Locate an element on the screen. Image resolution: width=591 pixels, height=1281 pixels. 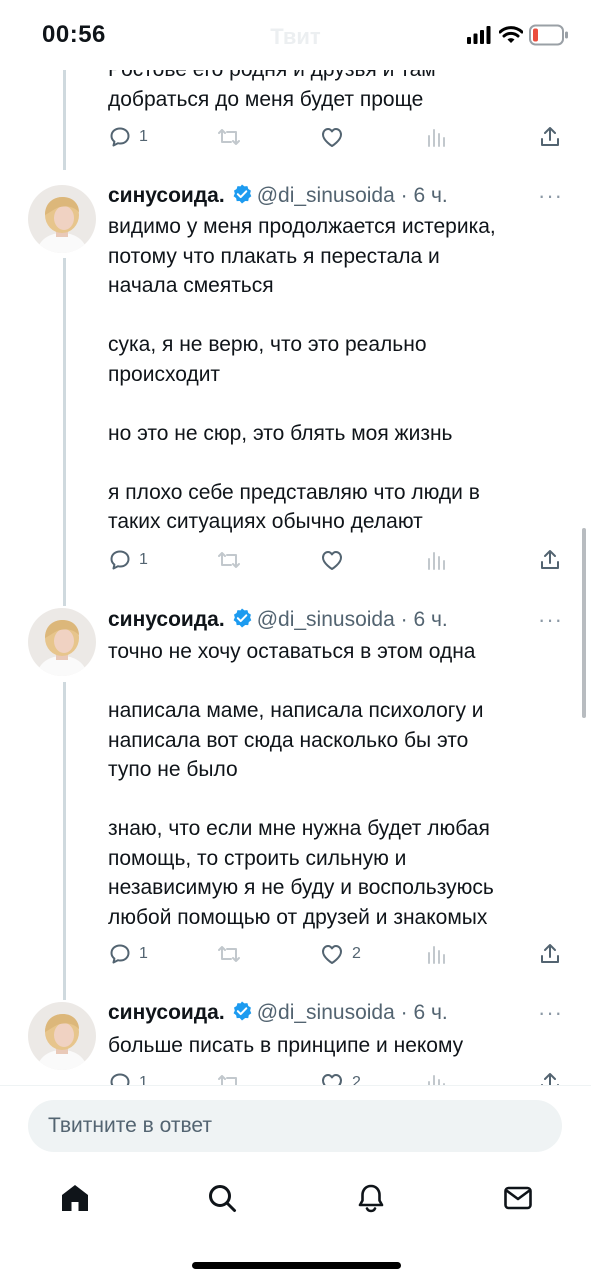
nav-search is located at coordinates (222, 1198).